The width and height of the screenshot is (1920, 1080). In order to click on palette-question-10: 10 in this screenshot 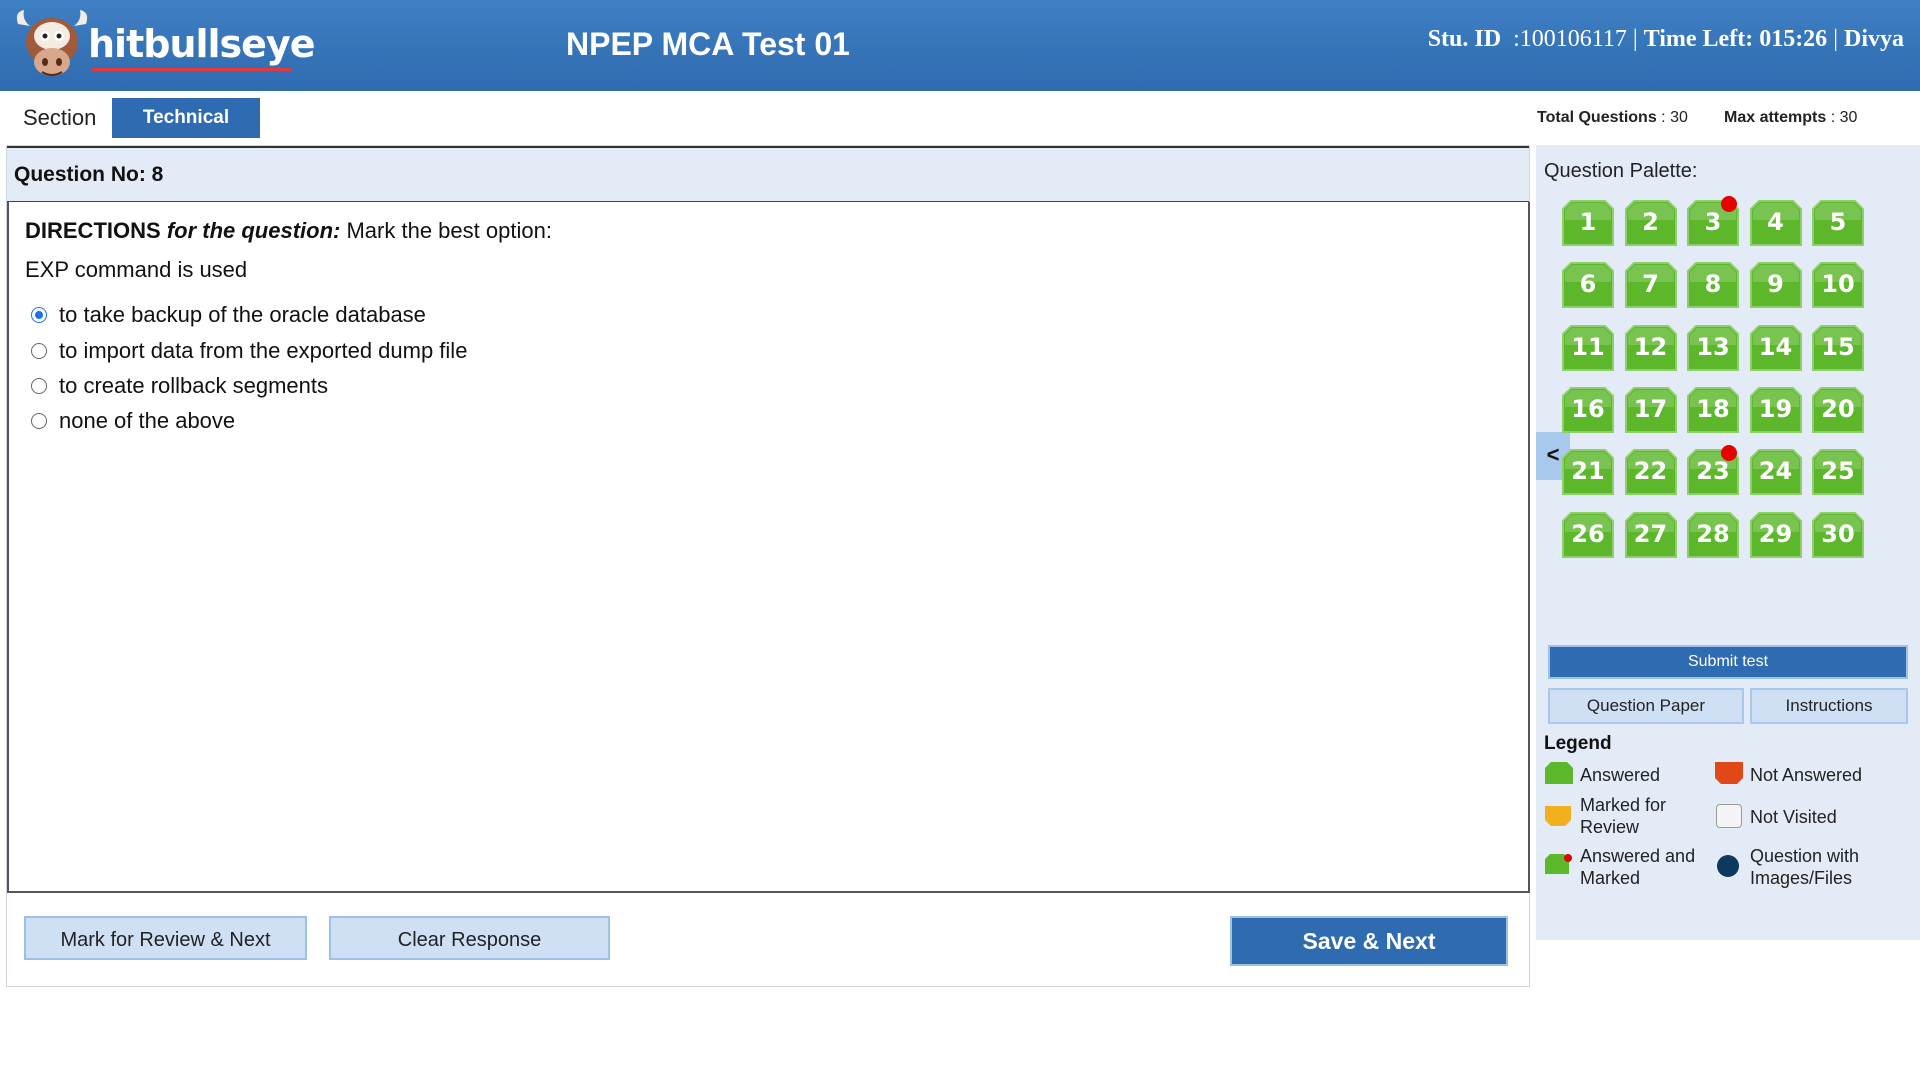, I will do `click(1838, 285)`.